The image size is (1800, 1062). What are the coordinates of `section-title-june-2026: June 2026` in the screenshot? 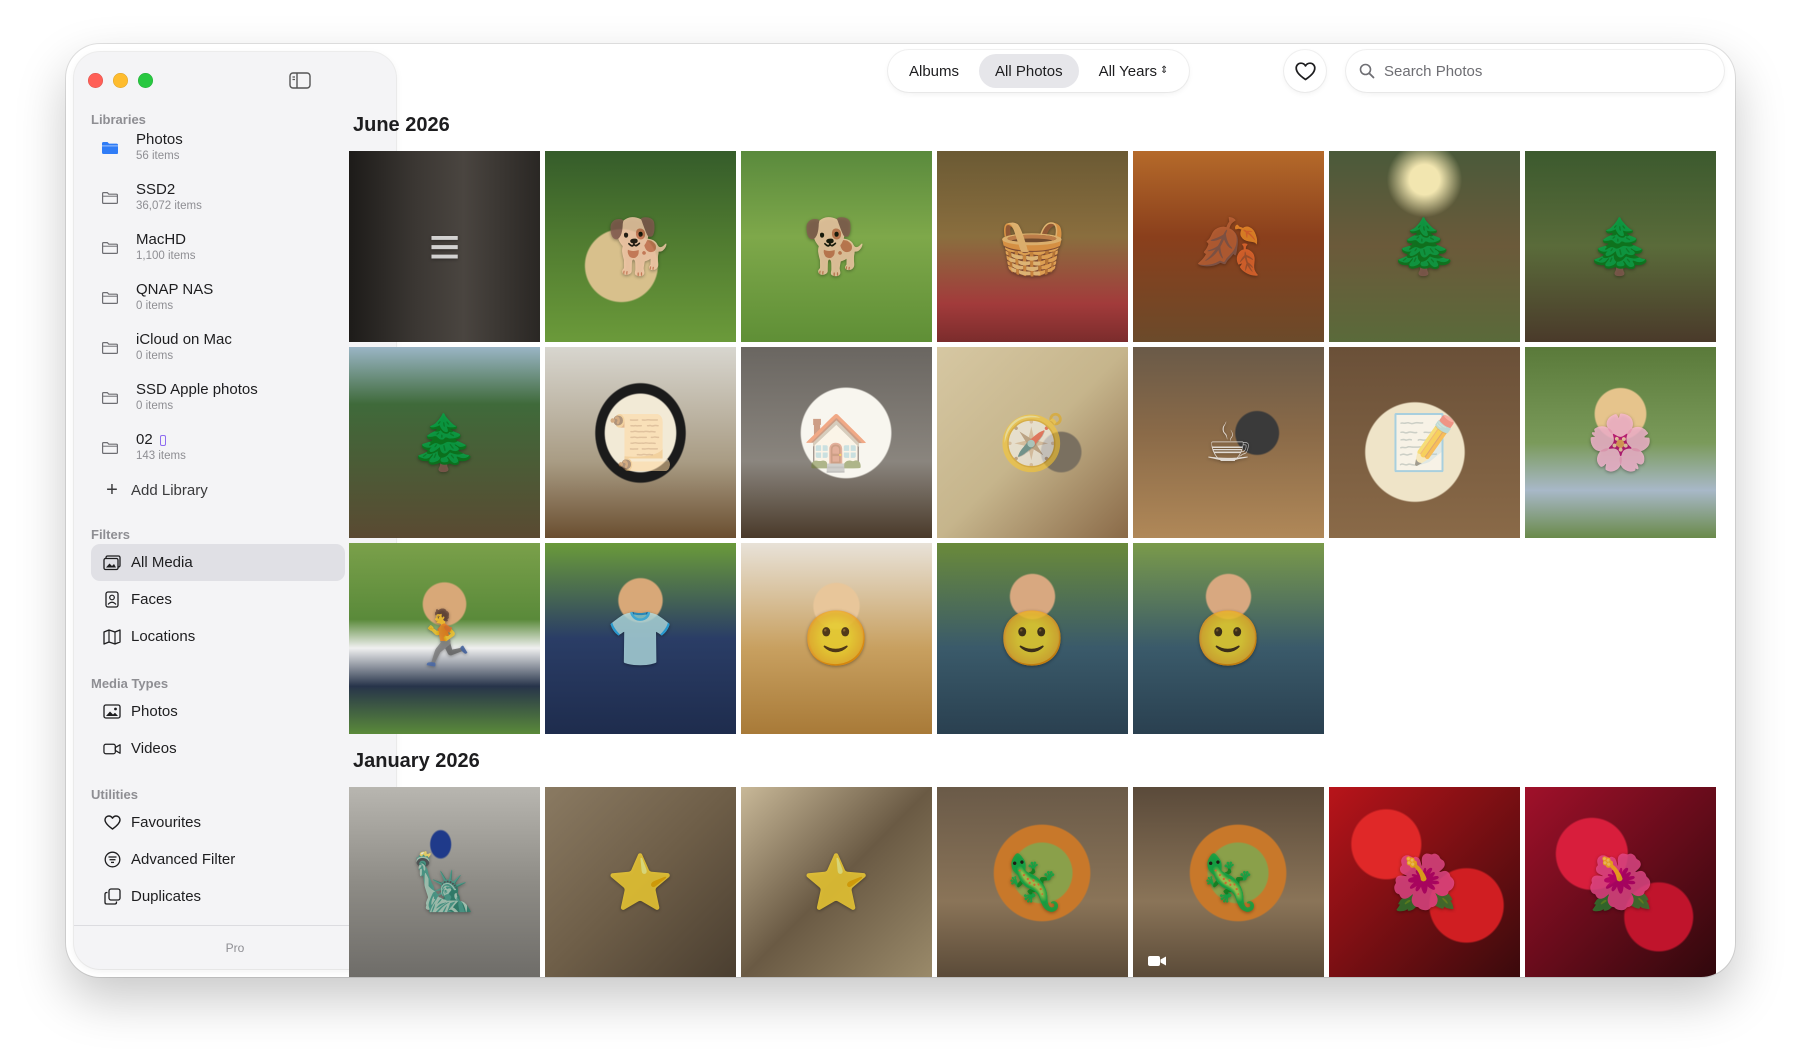 It's located at (401, 125).